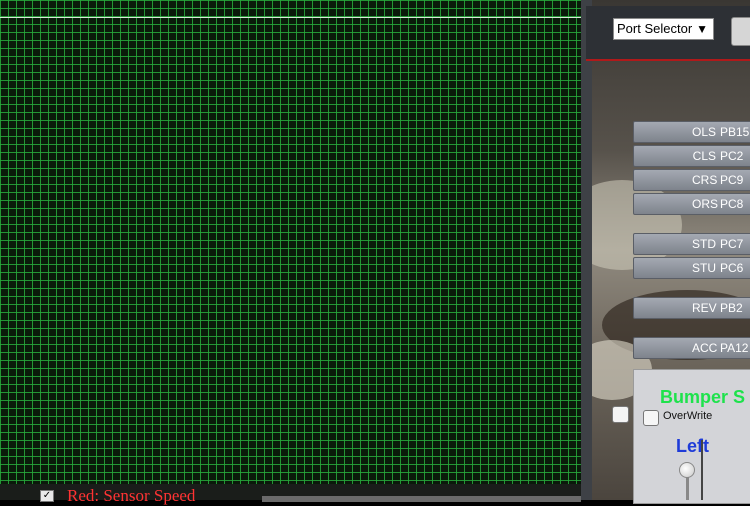 Image resolution: width=750 pixels, height=506 pixels. I want to click on pin-button-cls: CLS PC2, so click(691, 156).